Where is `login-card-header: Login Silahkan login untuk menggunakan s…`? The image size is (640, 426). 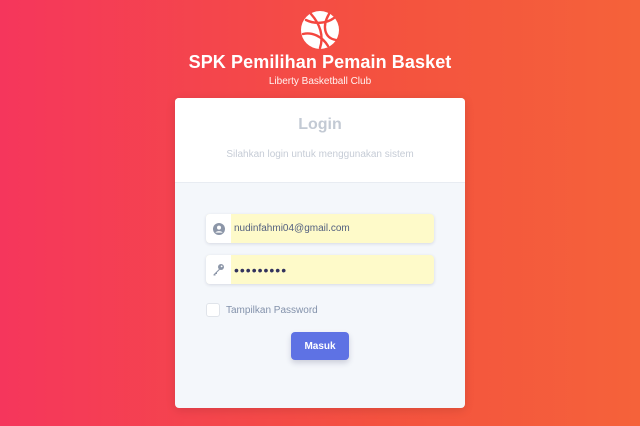
login-card-header: Login Silahkan login untuk menggunakan s… is located at coordinates (320, 140).